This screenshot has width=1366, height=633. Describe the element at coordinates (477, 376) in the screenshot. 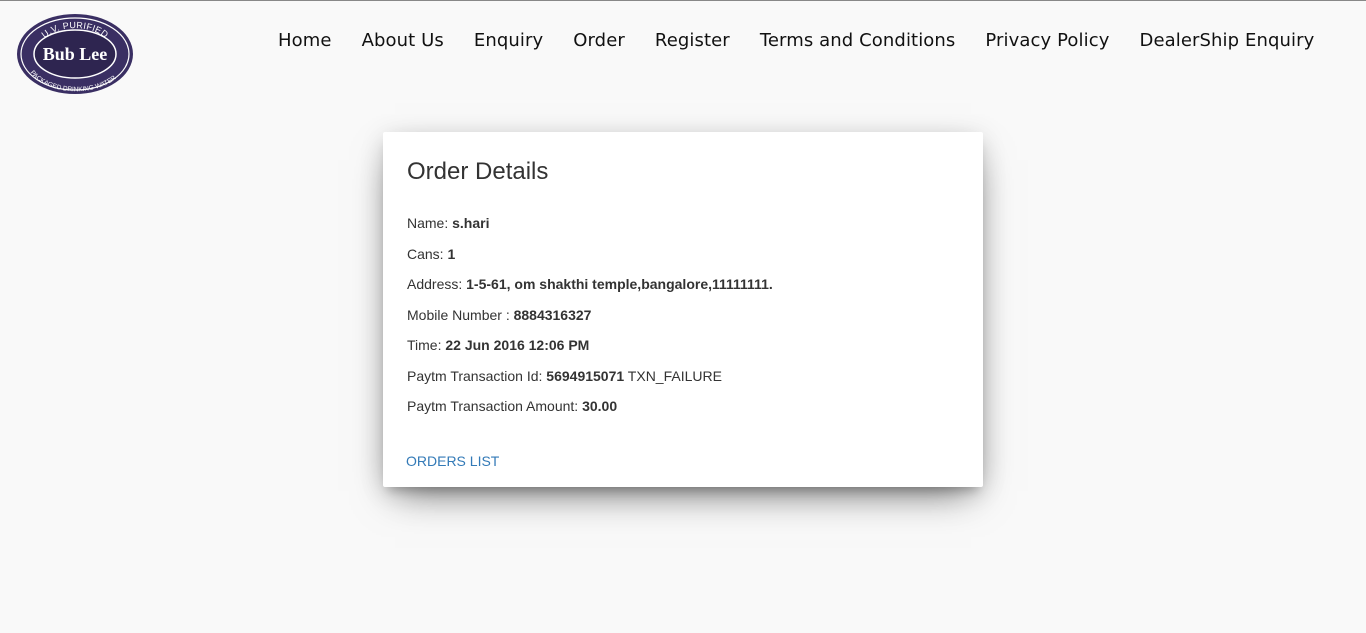

I see `order-txn-id-label: Paytm Transaction Id:` at that location.